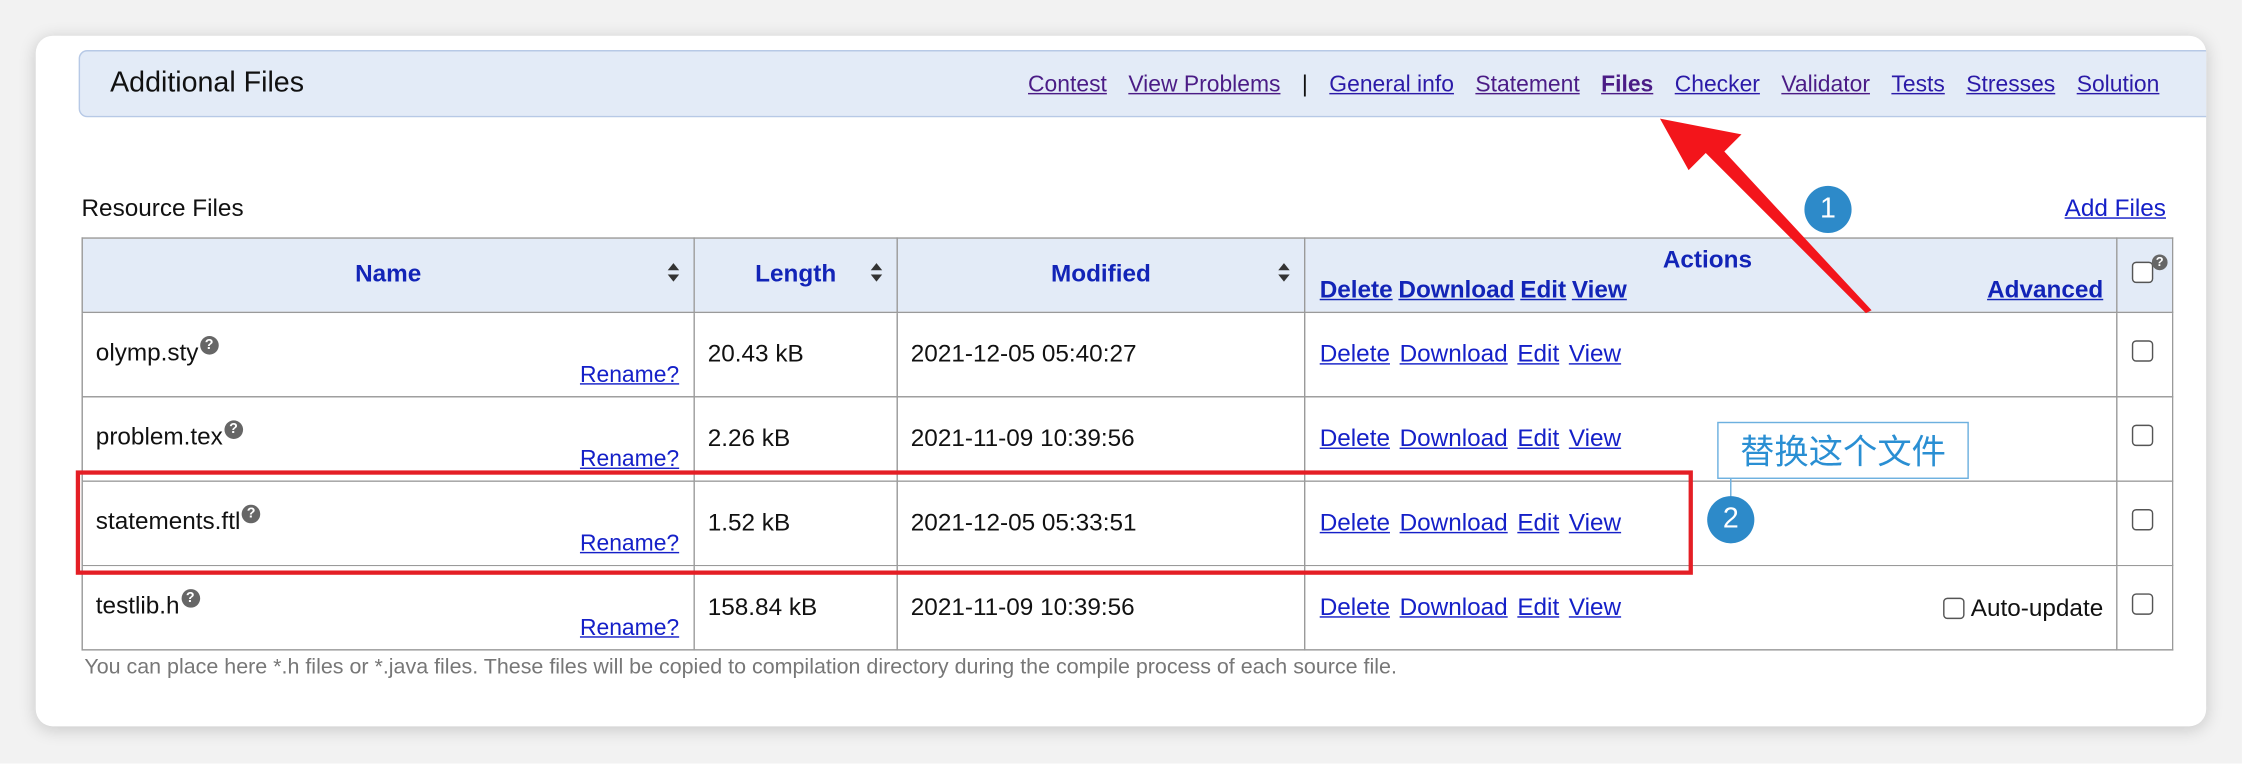 This screenshot has height=764, width=2242. Describe the element at coordinates (1828, 209) in the screenshot. I see `step-badge-1: 1` at that location.